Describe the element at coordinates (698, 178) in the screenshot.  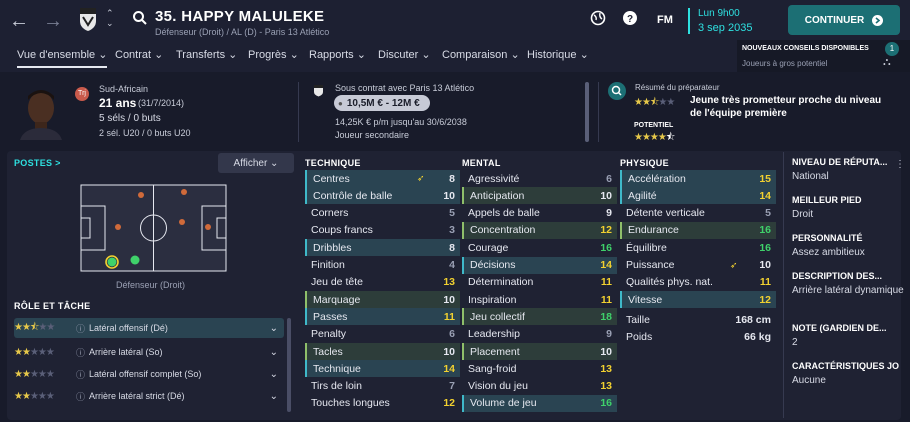
I see `attr-row: Accélération 15` at that location.